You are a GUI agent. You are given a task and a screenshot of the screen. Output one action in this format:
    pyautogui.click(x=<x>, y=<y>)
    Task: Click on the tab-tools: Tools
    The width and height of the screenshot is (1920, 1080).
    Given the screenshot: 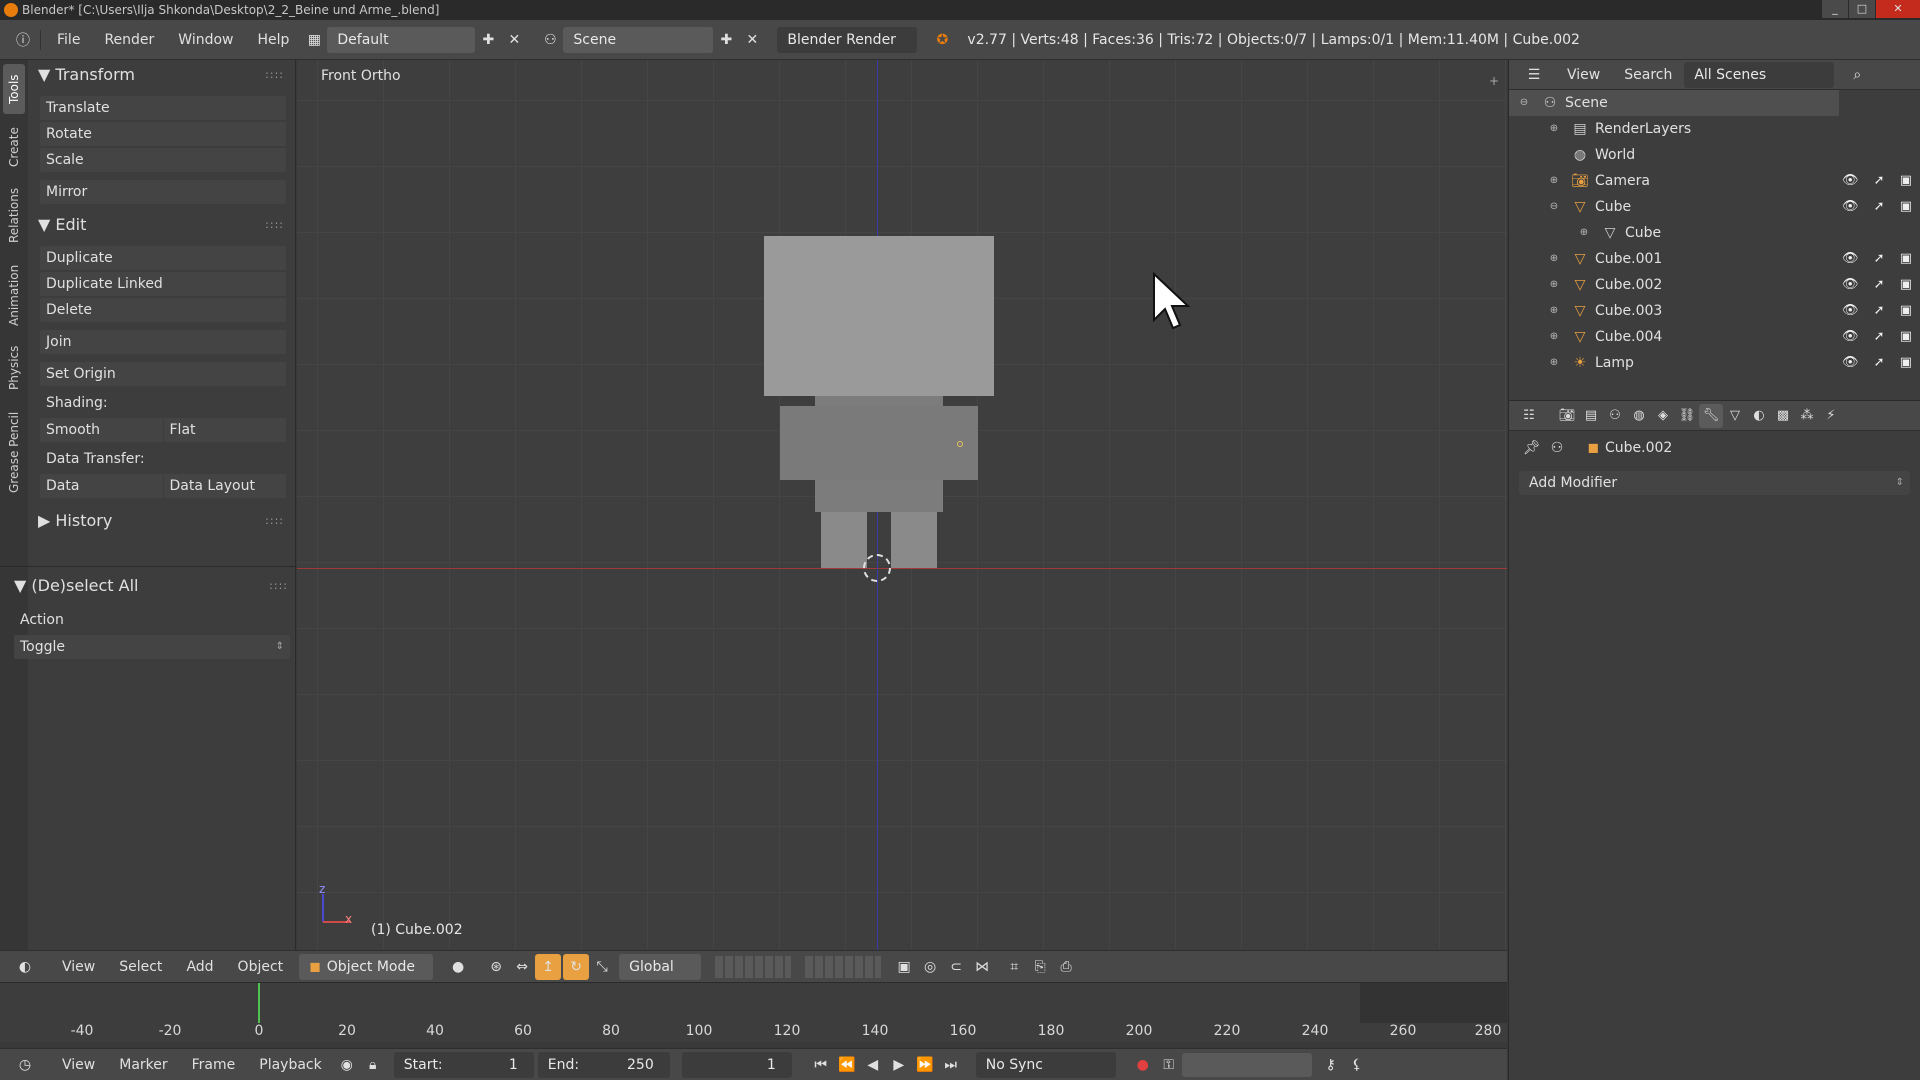 What is the action you would take?
    pyautogui.click(x=14, y=89)
    